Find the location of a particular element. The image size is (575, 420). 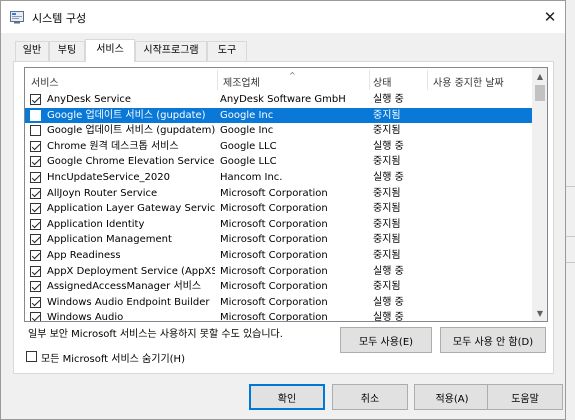

window-title: 시스템 구성 is located at coordinates (59, 18).